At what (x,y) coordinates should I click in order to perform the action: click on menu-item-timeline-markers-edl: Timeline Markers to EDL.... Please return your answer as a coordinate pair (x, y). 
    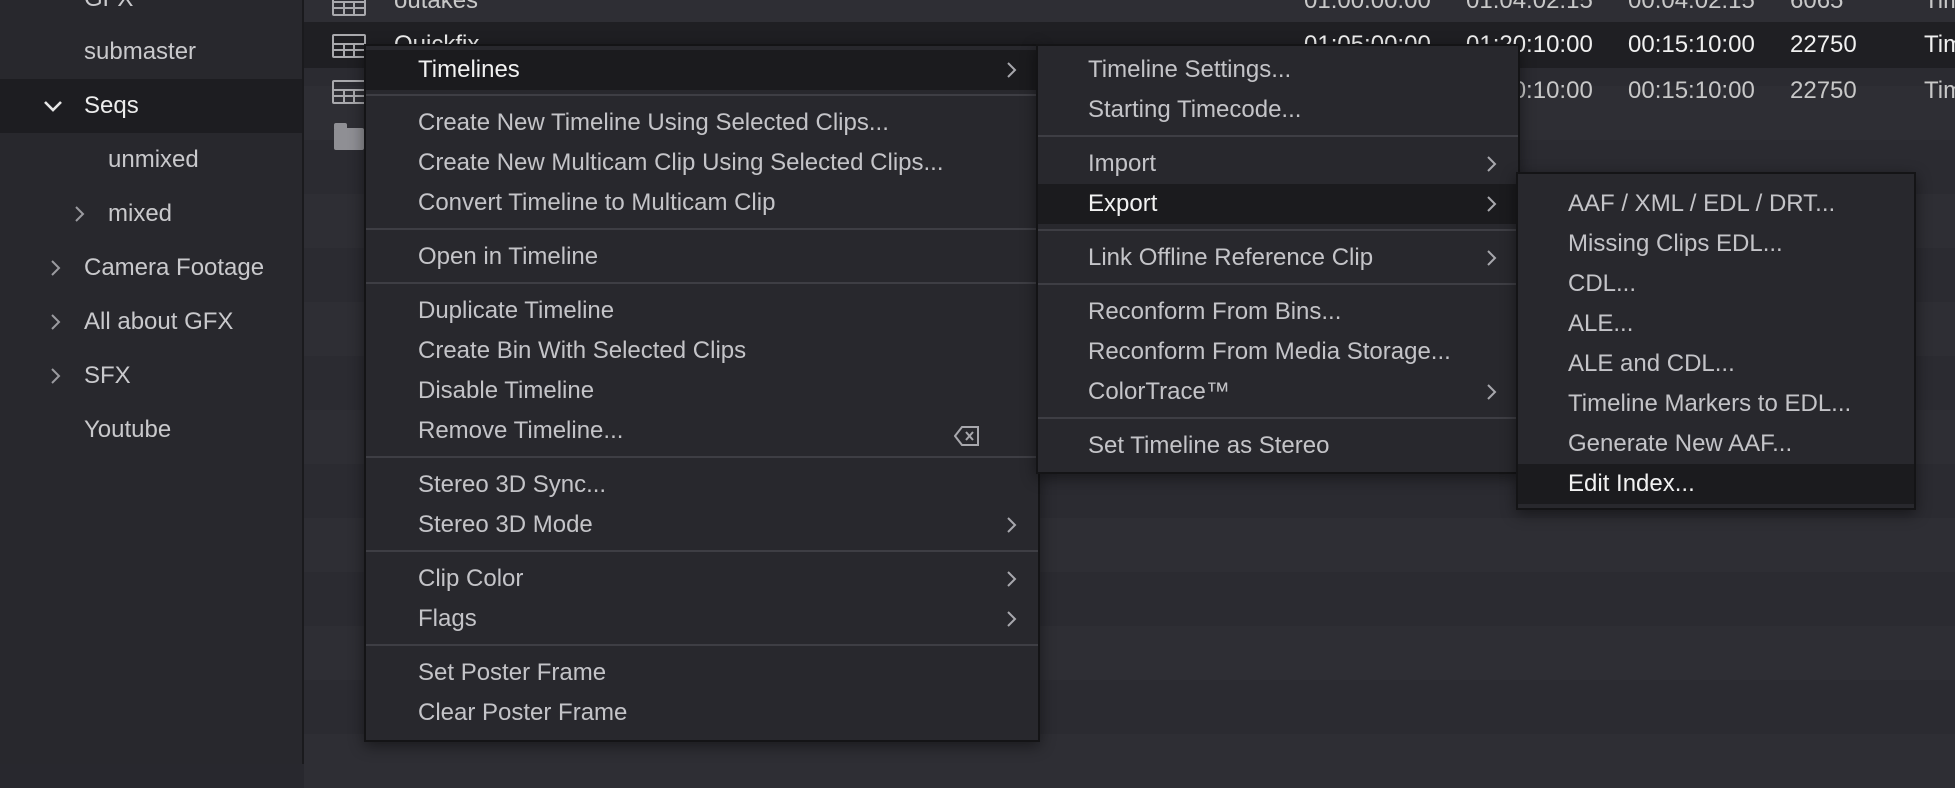
    Looking at the image, I should click on (1716, 404).